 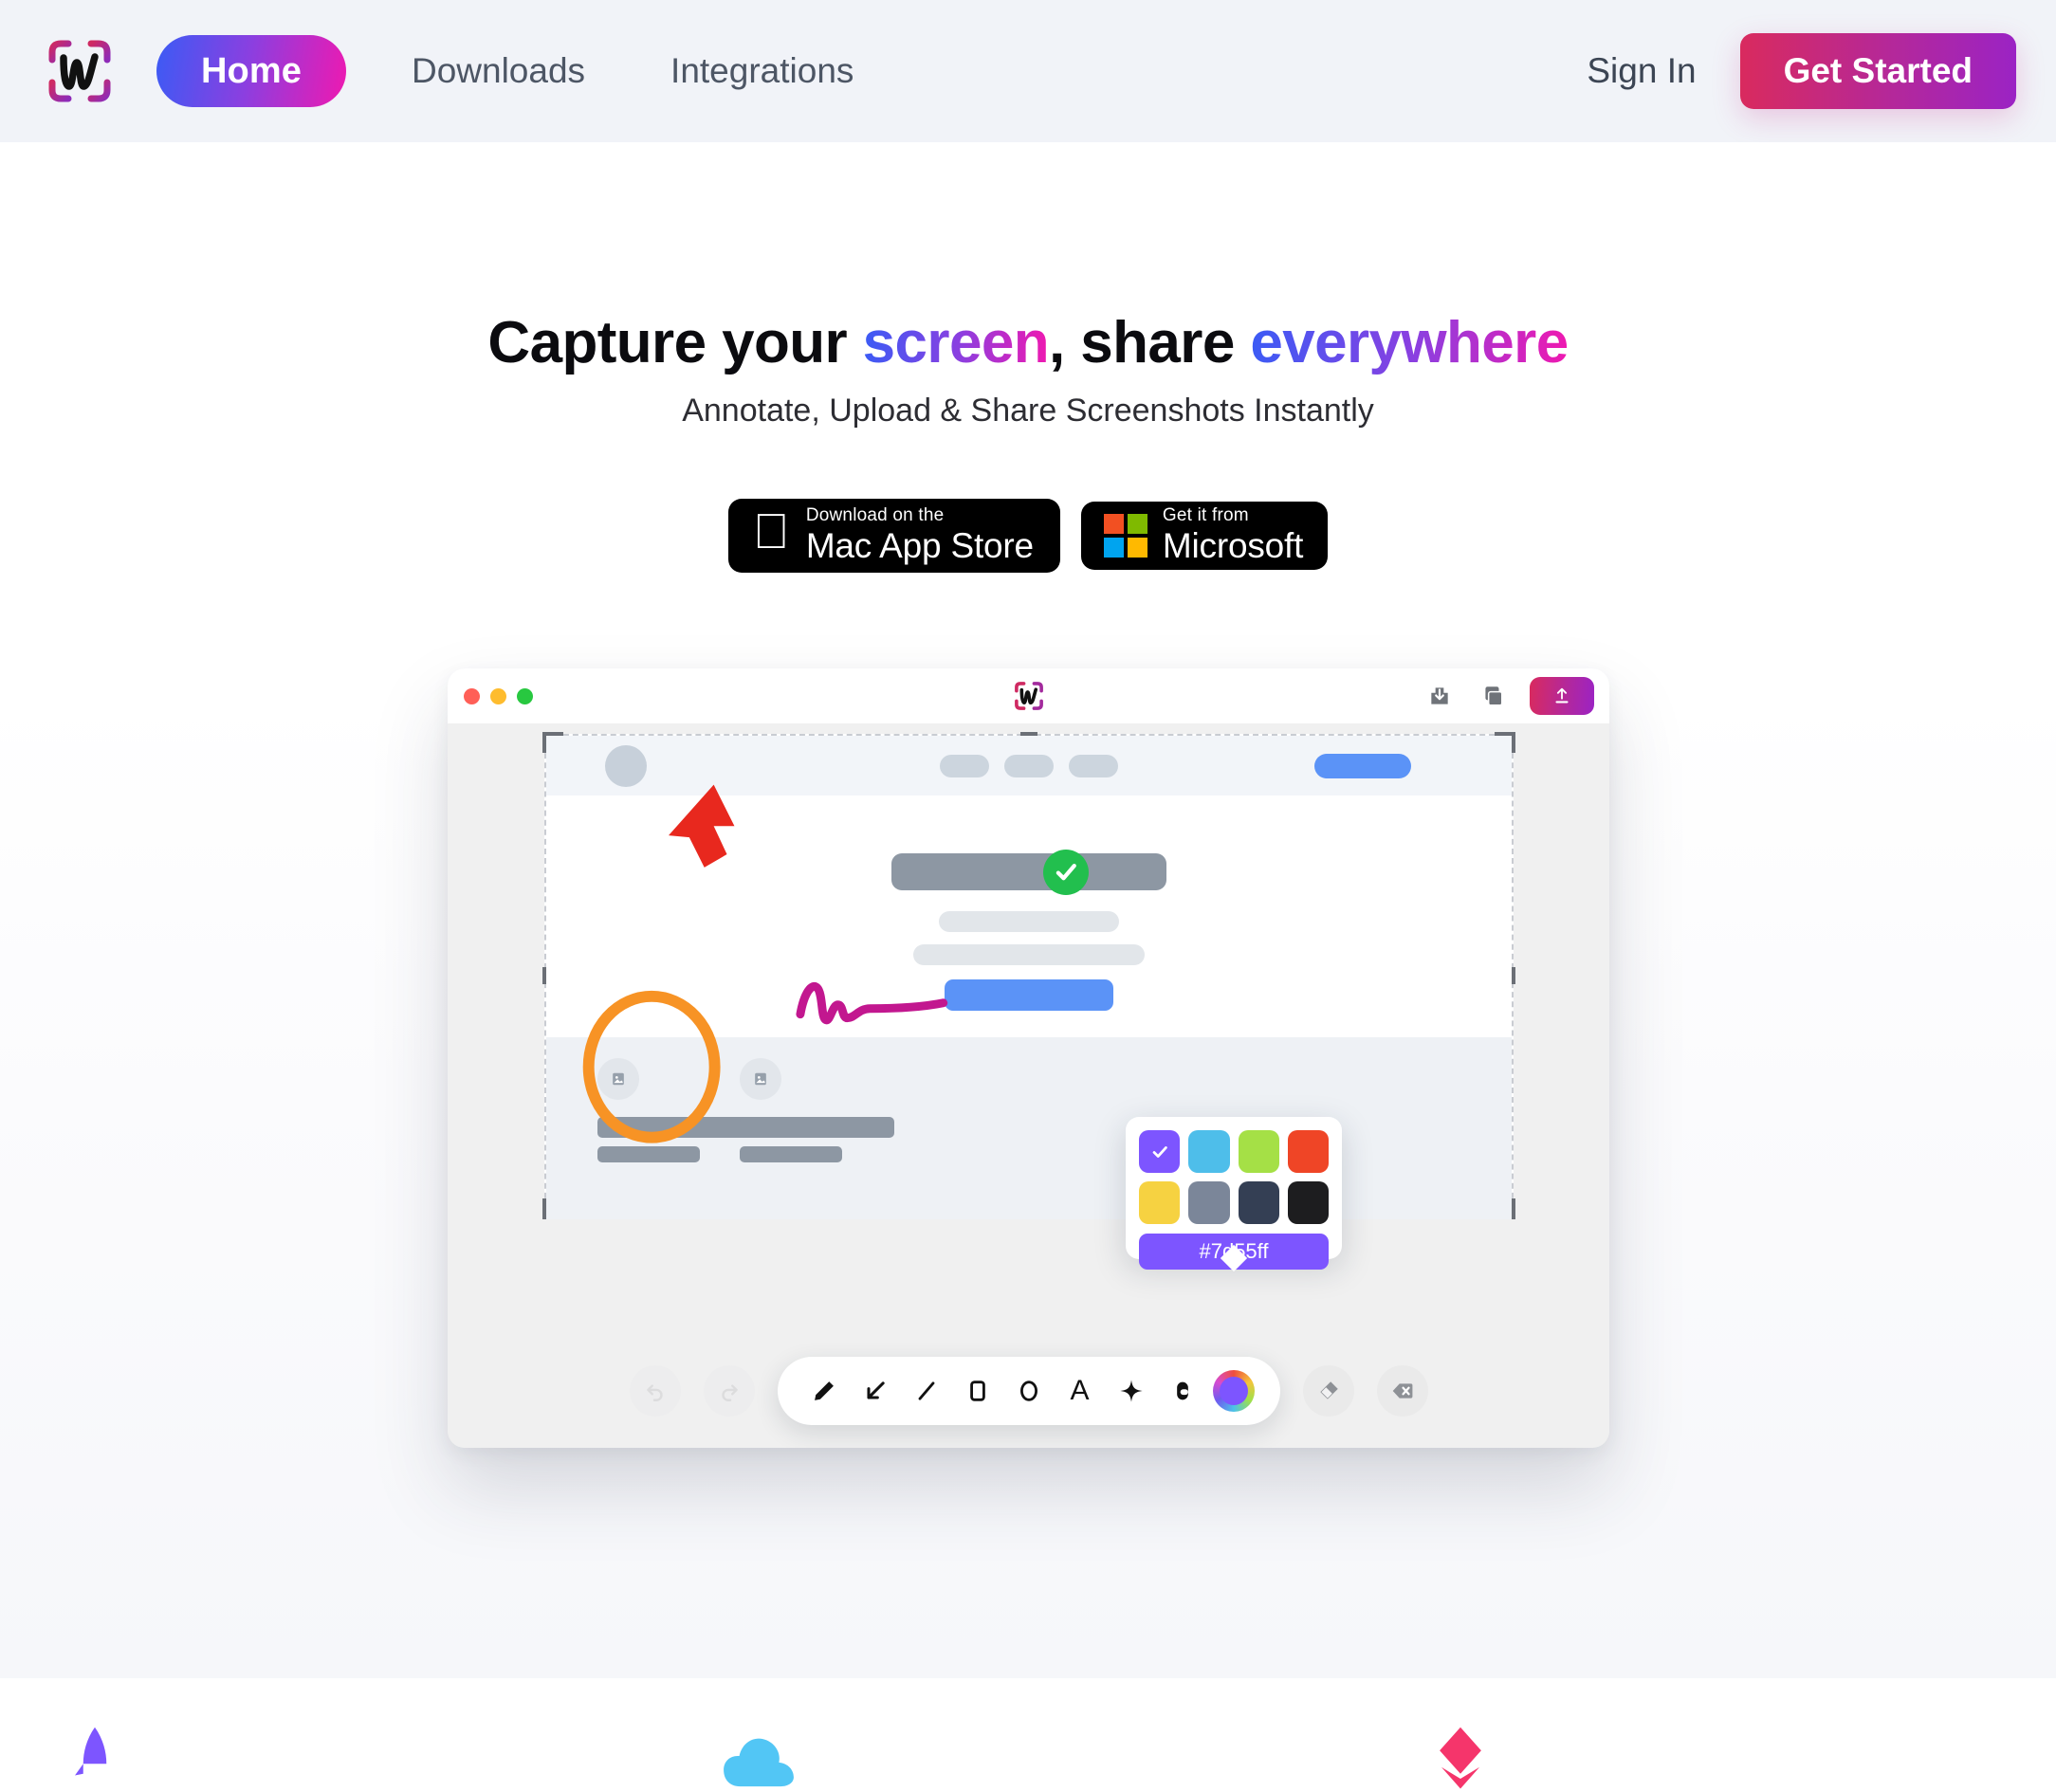 I want to click on get-started-button: Get Started, so click(x=1877, y=71).